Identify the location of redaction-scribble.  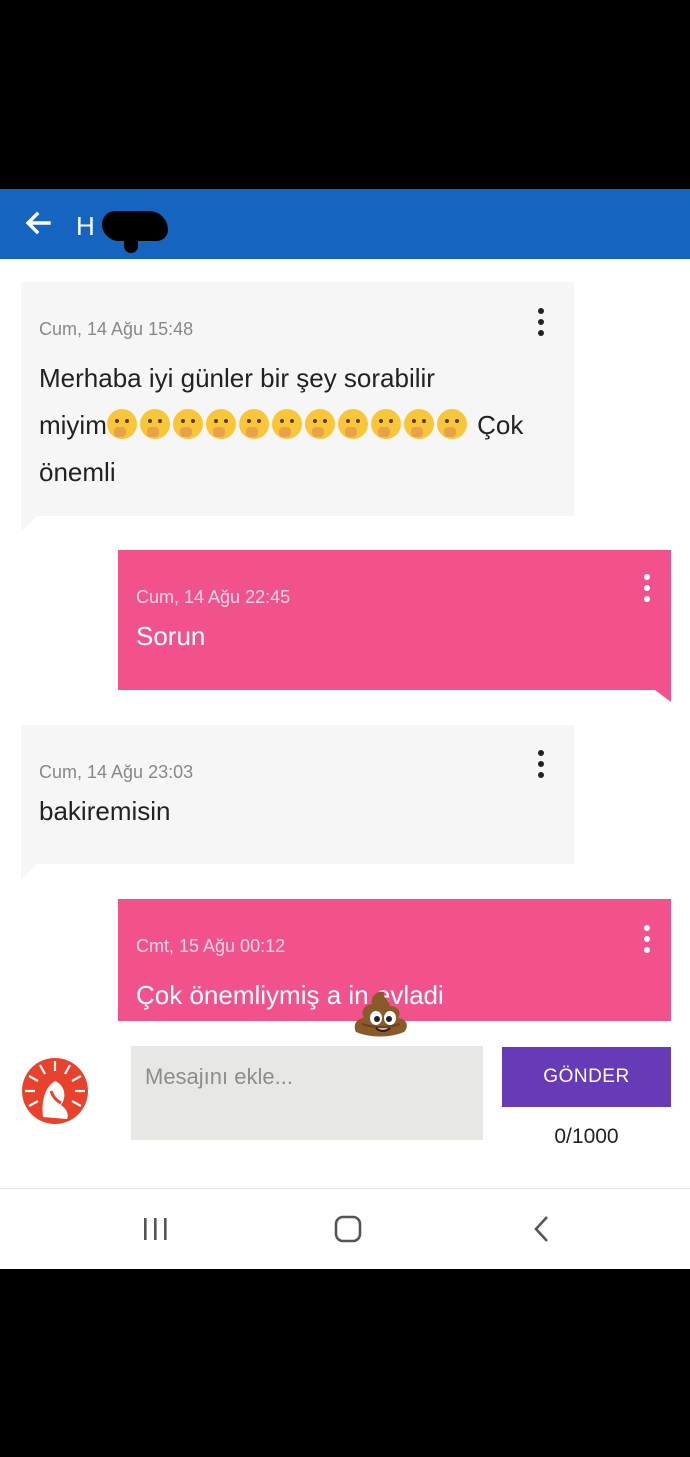
(135, 232).